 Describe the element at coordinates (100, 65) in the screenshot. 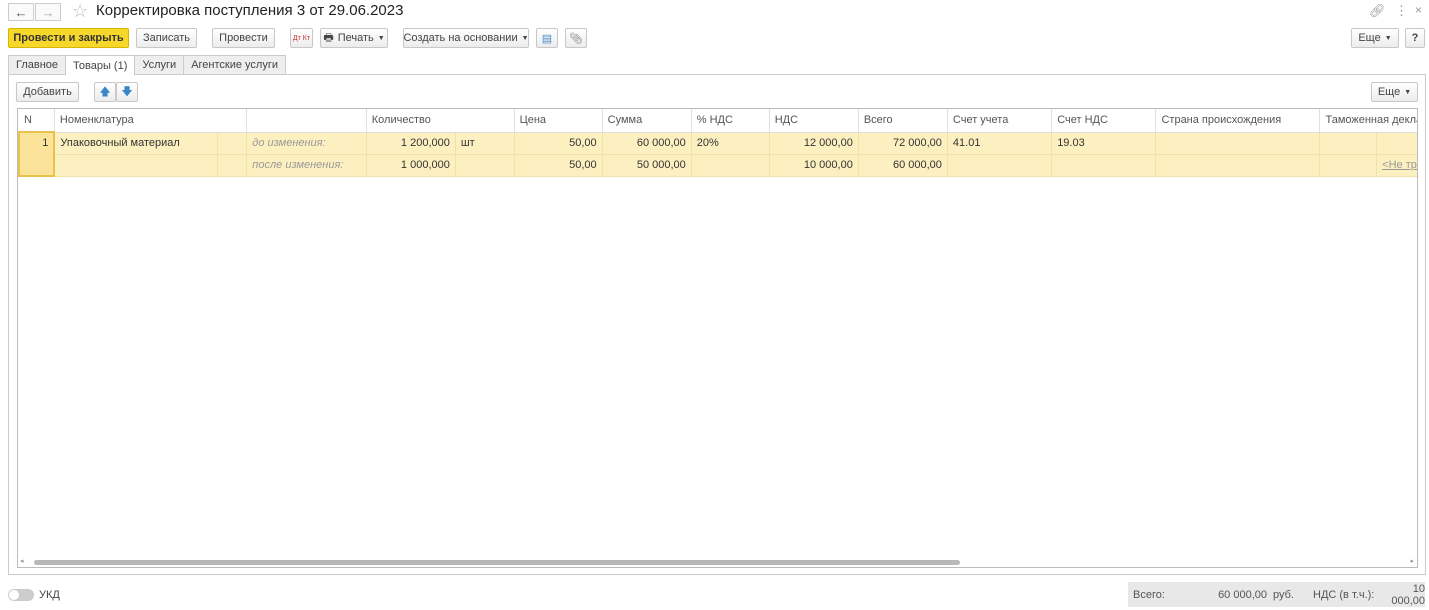

I see `tab-goods: Товары (1)` at that location.